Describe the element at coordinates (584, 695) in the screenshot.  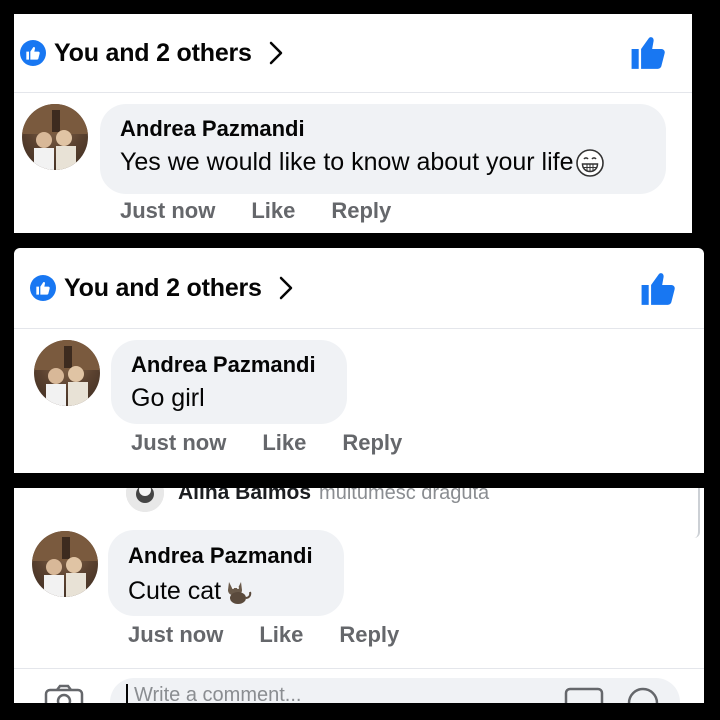
I see `gif-icon` at that location.